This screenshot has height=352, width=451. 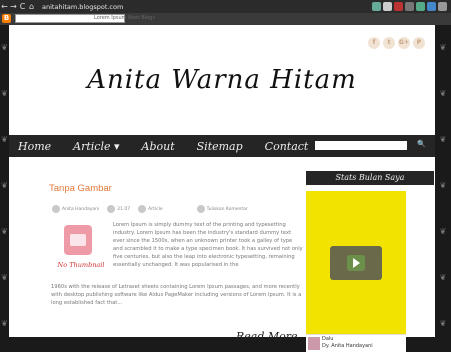 I want to click on post-date: 21.07, so click(x=124, y=209).